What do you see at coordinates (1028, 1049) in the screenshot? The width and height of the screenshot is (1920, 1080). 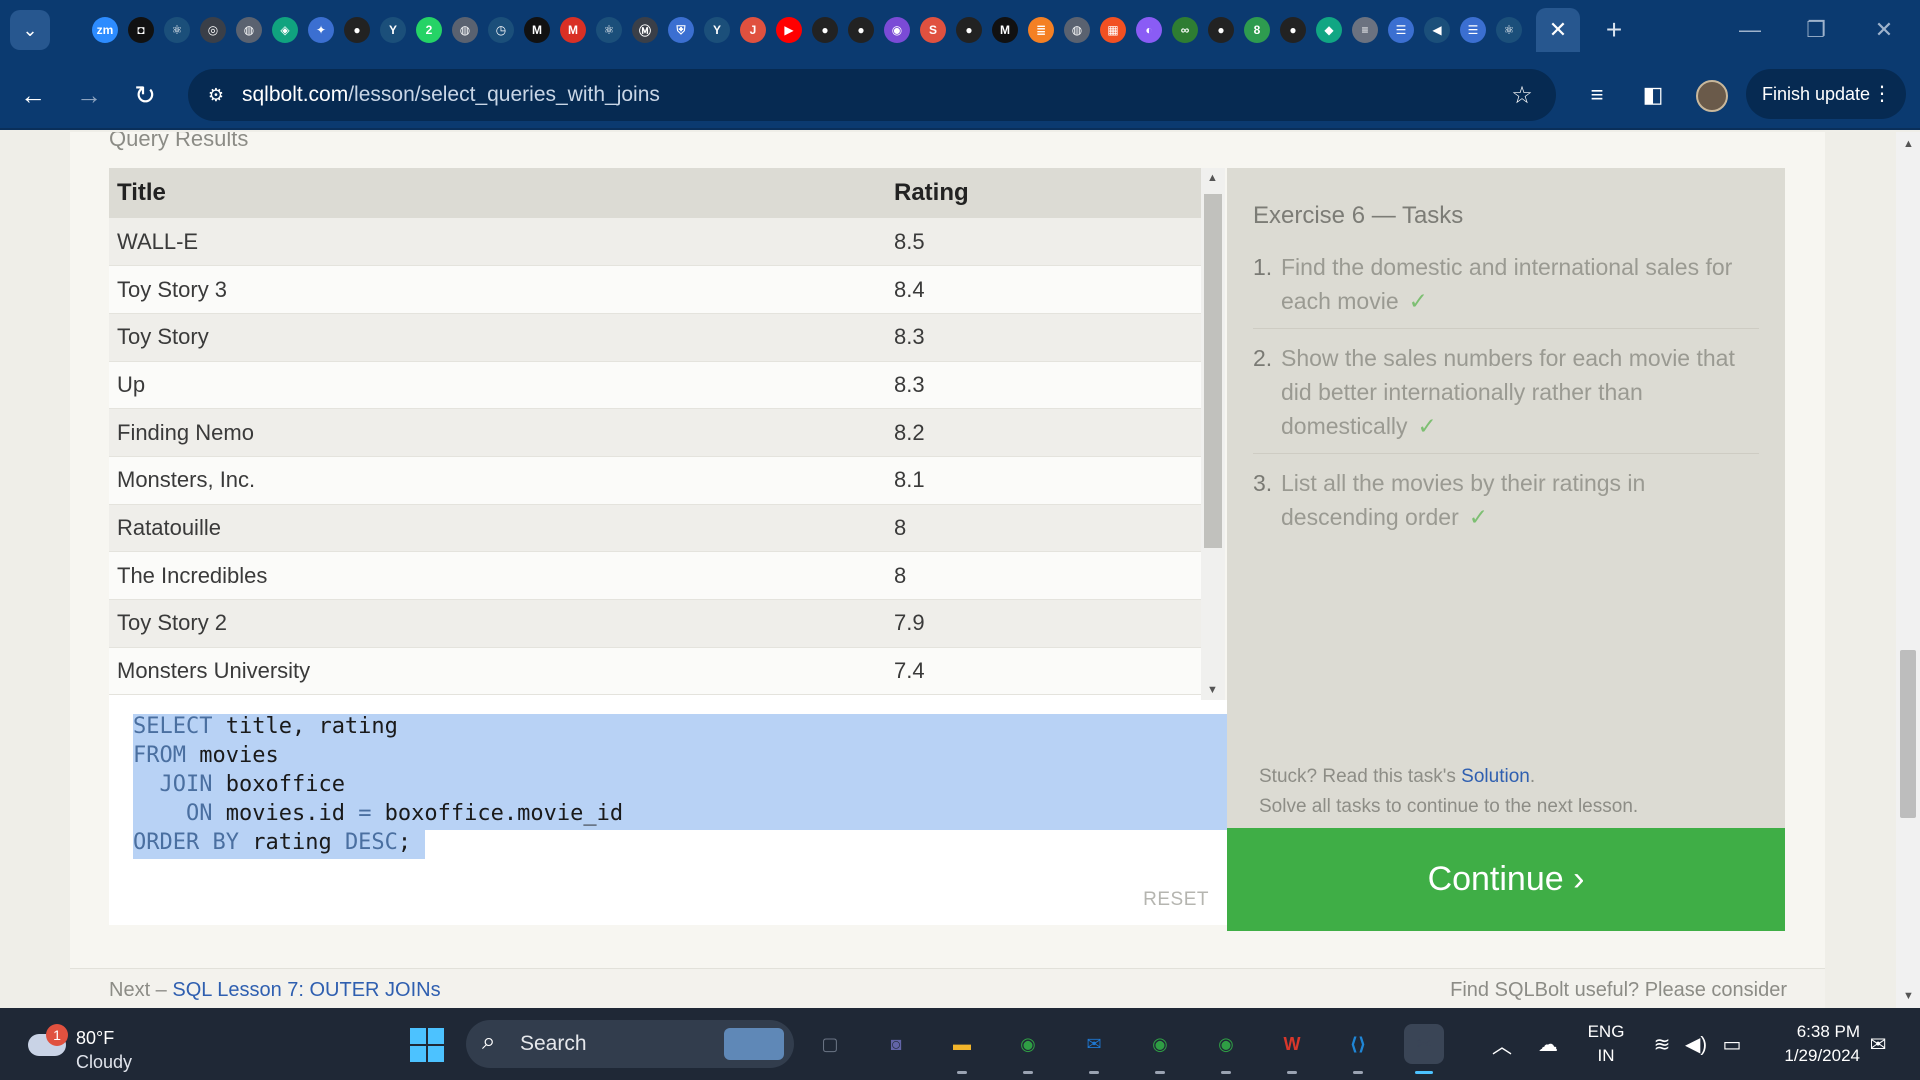 I see `chrome-icon: ◉` at bounding box center [1028, 1049].